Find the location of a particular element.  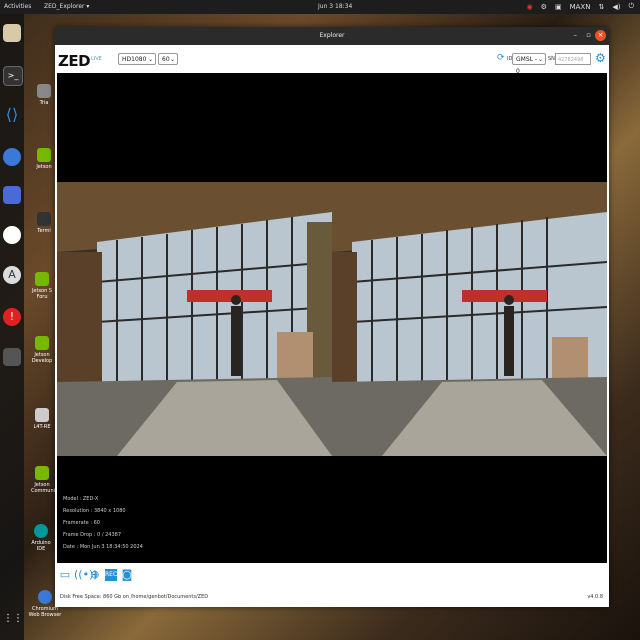

zed-logo: ZED is located at coordinates (74, 61).